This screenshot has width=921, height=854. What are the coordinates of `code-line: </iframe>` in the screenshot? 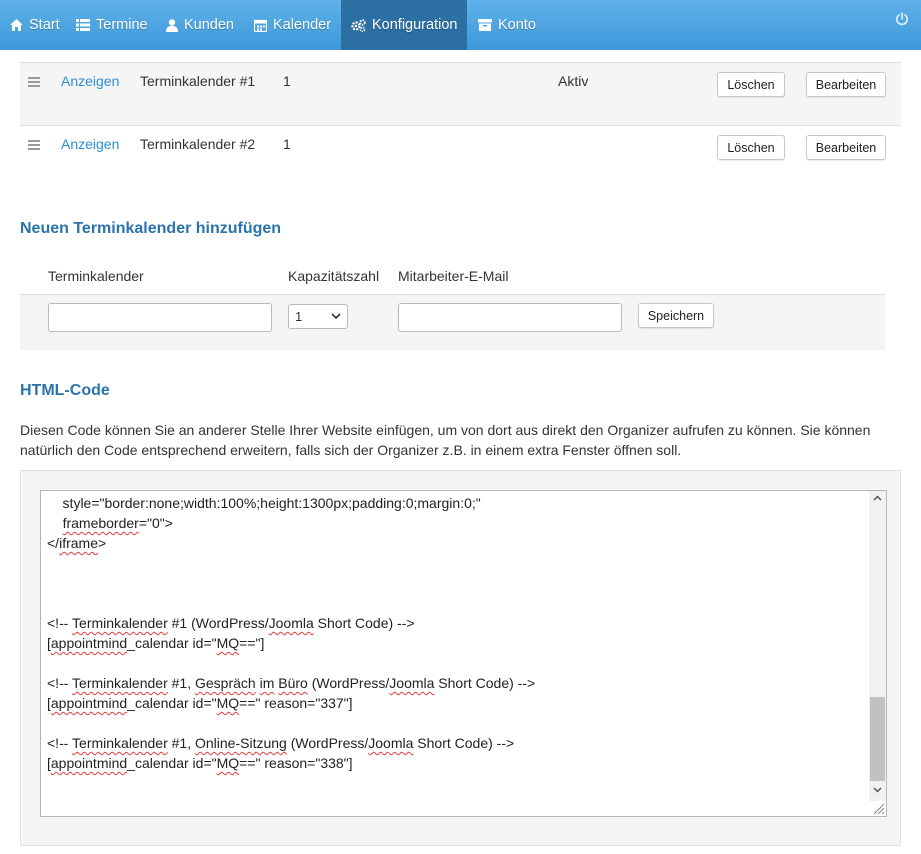 It's located at (77, 543).